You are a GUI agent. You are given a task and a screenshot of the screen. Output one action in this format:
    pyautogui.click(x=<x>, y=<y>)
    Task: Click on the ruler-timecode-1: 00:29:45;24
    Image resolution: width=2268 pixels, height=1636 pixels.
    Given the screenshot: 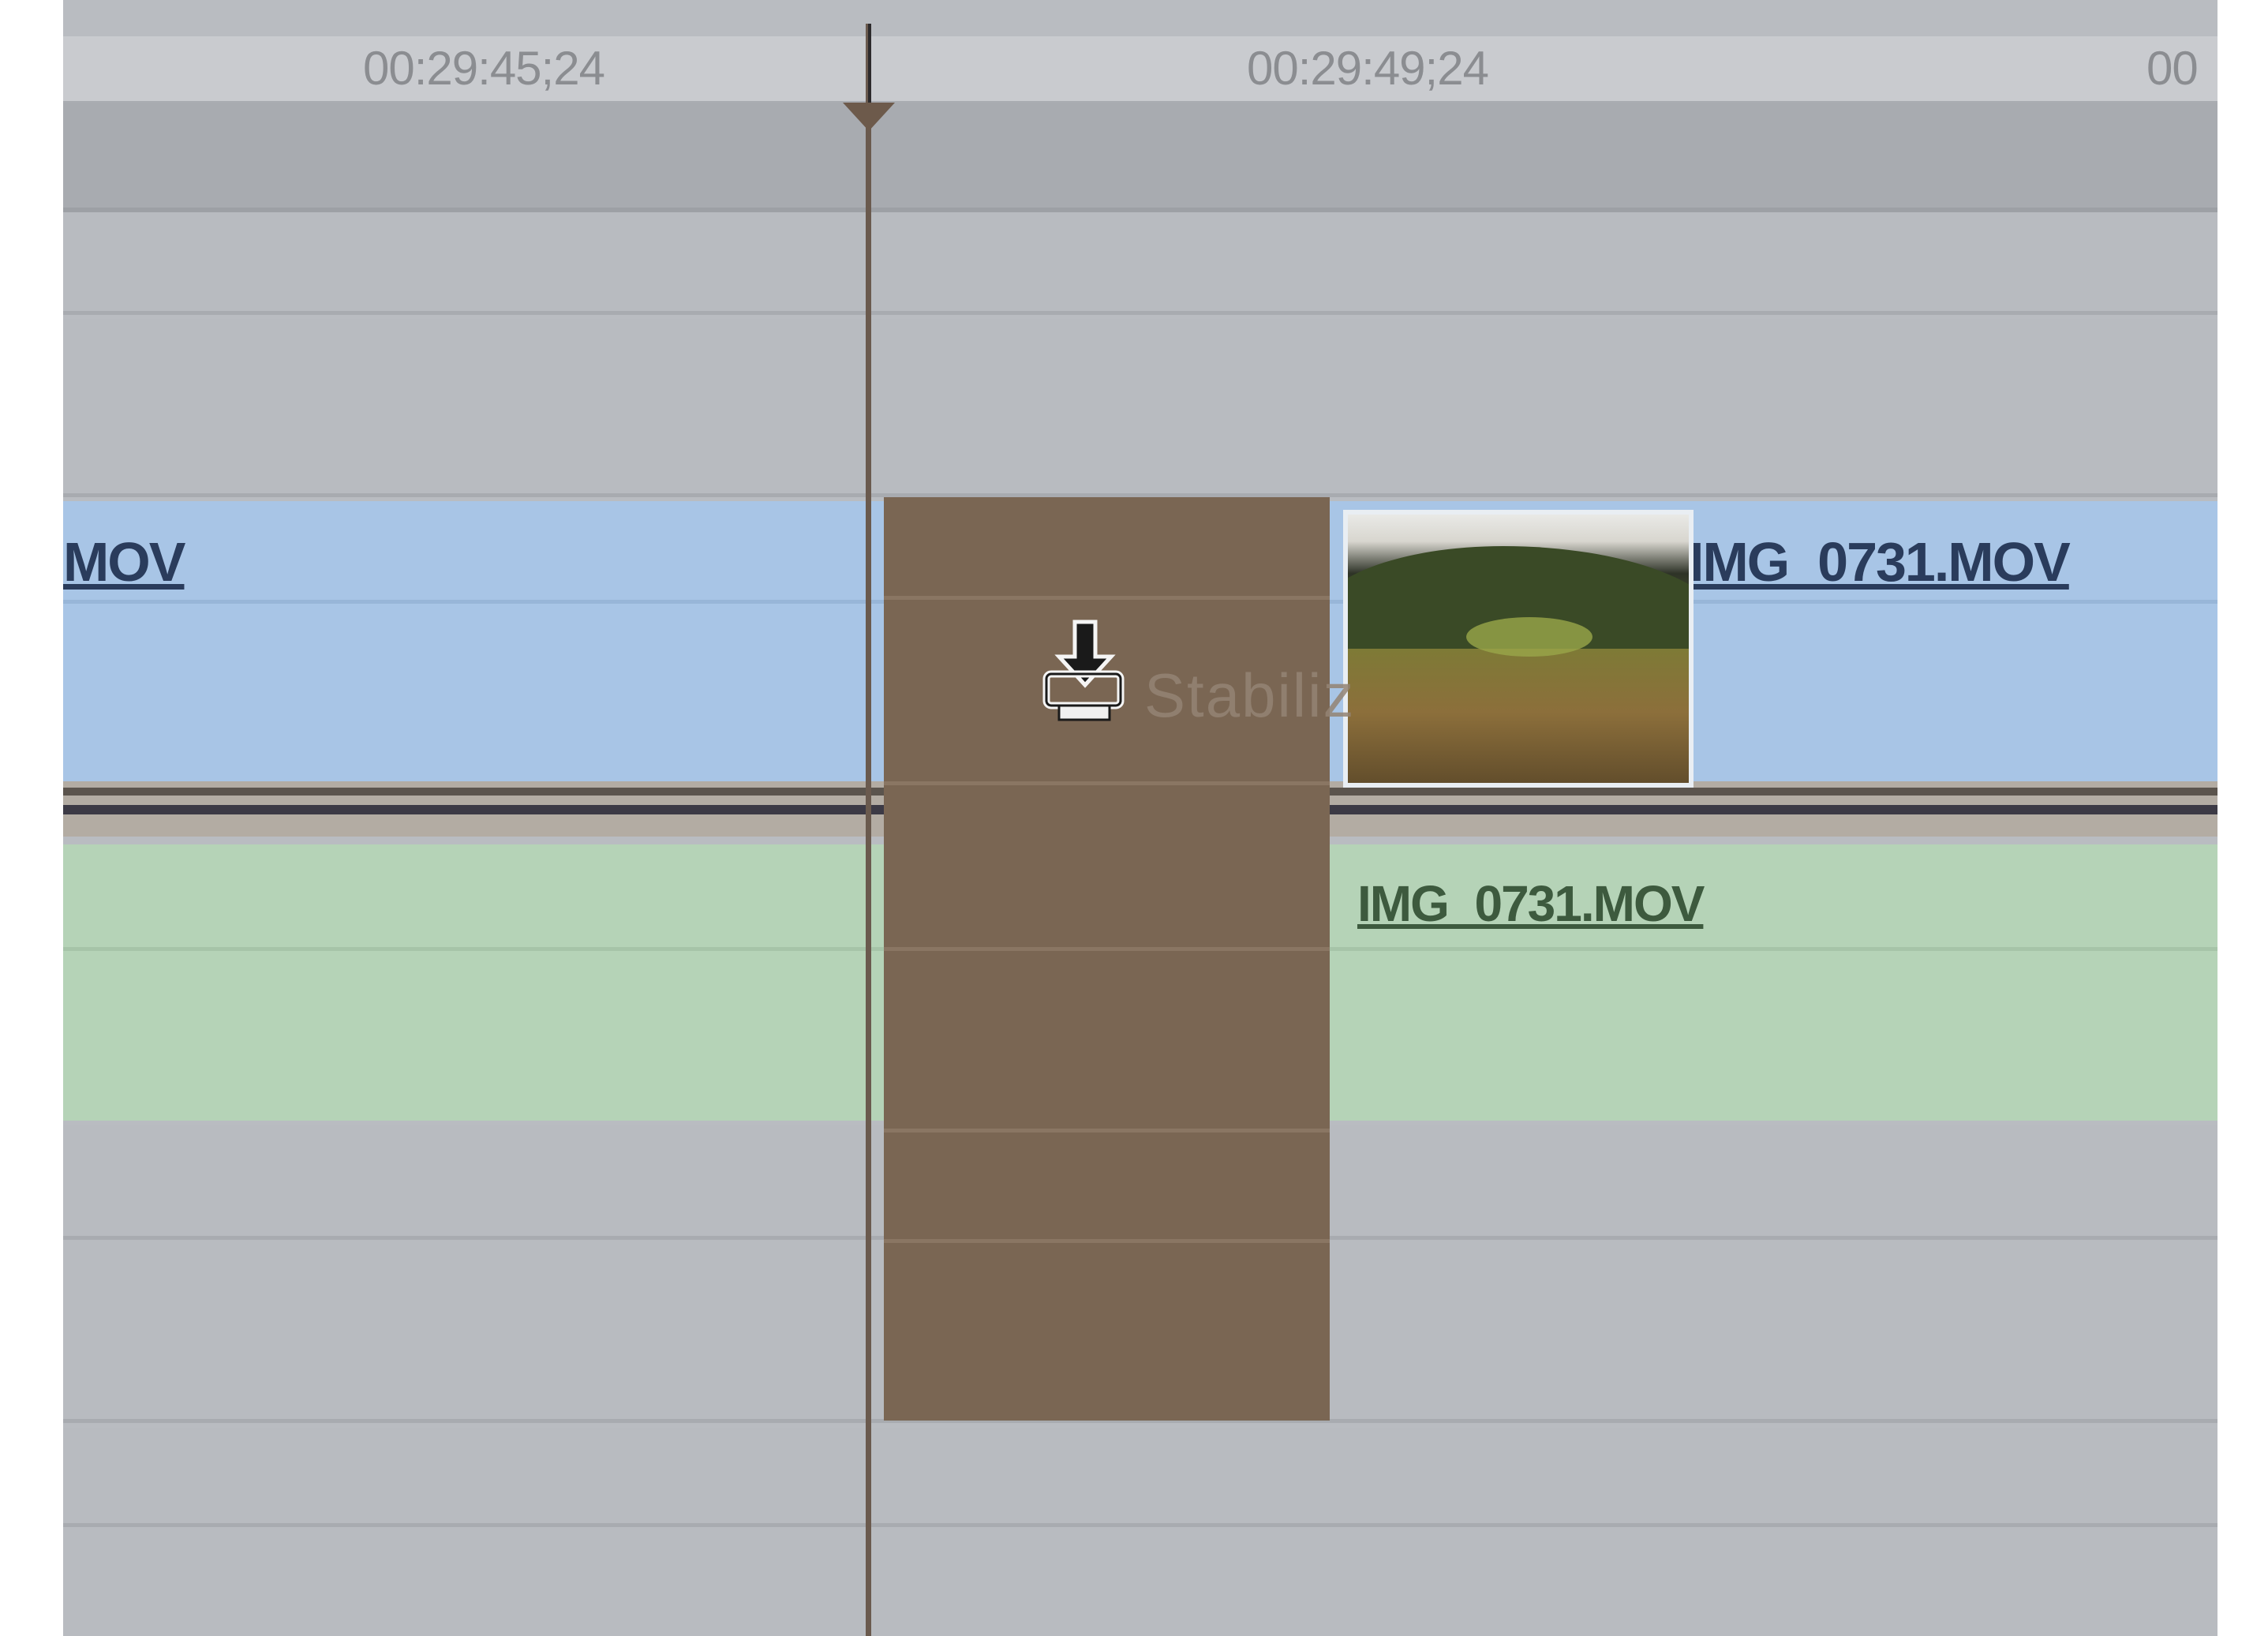 What is the action you would take?
    pyautogui.click(x=484, y=68)
    